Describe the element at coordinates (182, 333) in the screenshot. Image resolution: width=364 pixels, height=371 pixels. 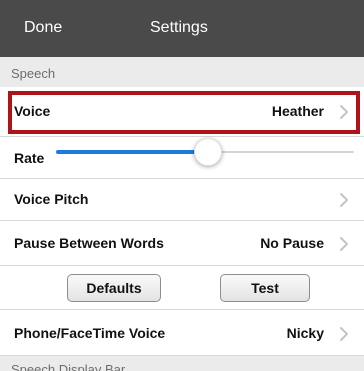
I see `phone-facetime-voice-row: Phone/FaceTime Voice Nicky` at that location.